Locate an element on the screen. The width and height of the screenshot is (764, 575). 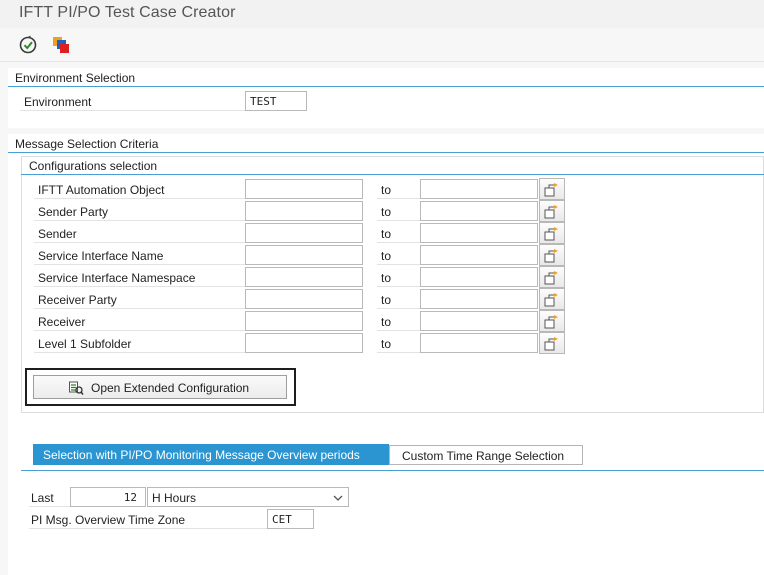
message-selection-group-line is located at coordinates (386, 152).